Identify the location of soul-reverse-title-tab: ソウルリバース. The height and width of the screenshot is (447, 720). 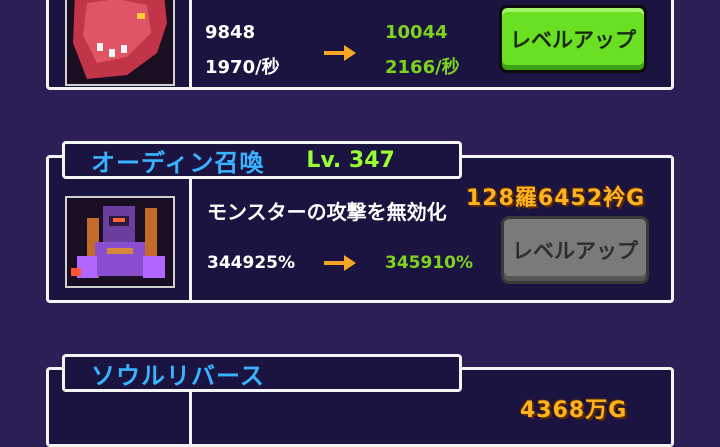
(262, 373).